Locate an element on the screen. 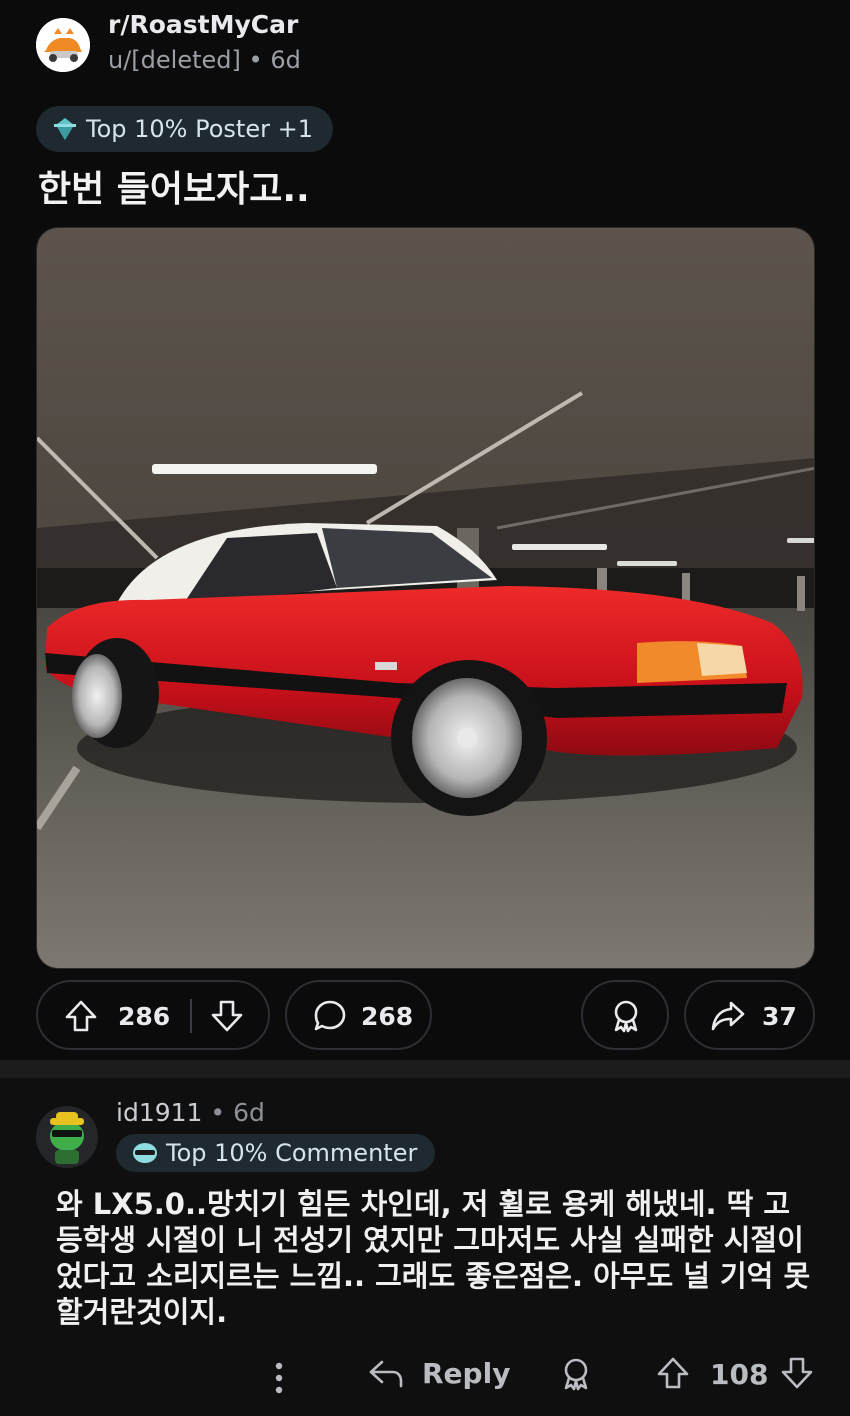 The width and height of the screenshot is (850, 1416). share-arrow-icon is located at coordinates (728, 1016).